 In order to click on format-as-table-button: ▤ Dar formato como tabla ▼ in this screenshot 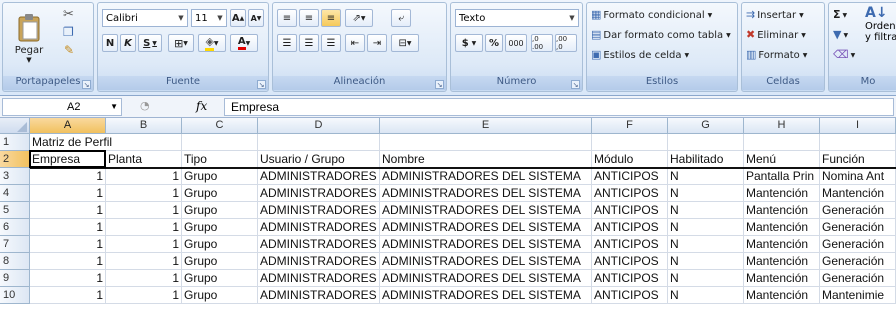, I will do `click(661, 35)`.